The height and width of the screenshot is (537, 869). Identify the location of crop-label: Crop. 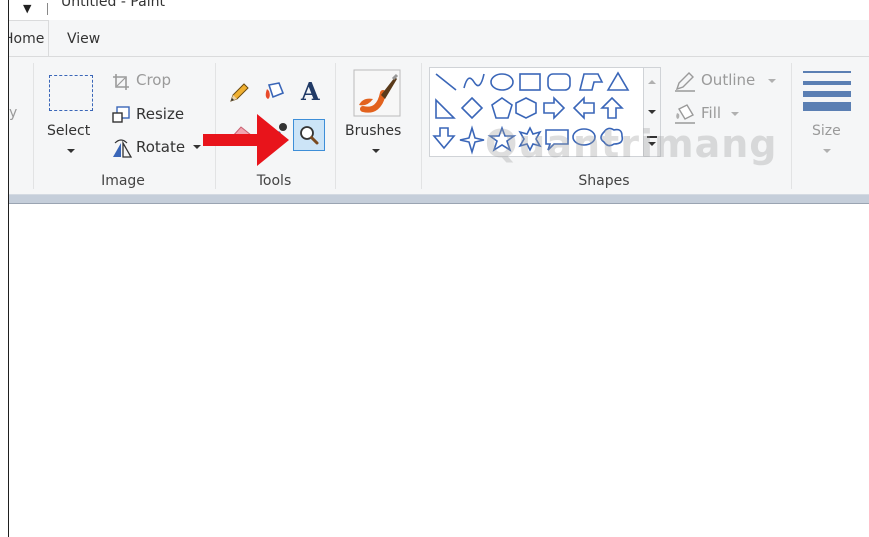
(154, 80).